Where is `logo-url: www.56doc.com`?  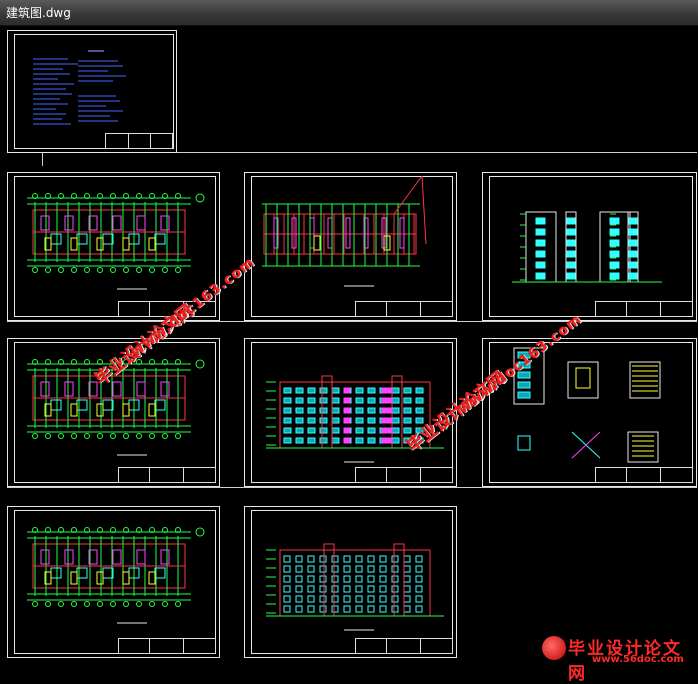
logo-url: www.56doc.com is located at coordinates (638, 659).